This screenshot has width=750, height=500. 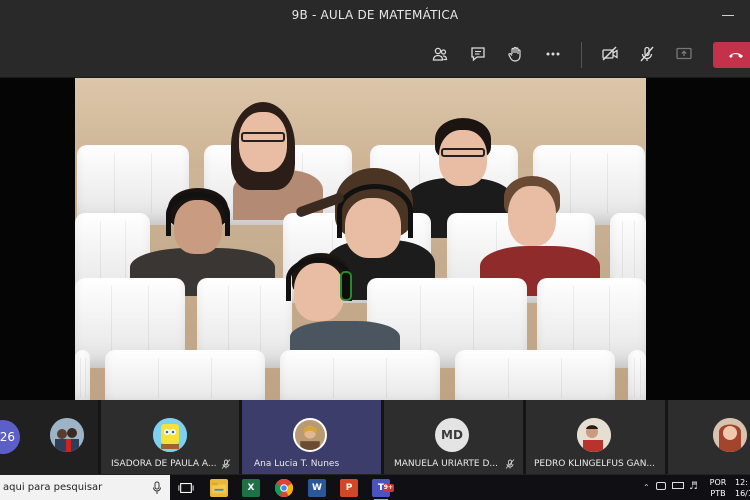 What do you see at coordinates (219, 488) in the screenshot?
I see `file-explorer-icon` at bounding box center [219, 488].